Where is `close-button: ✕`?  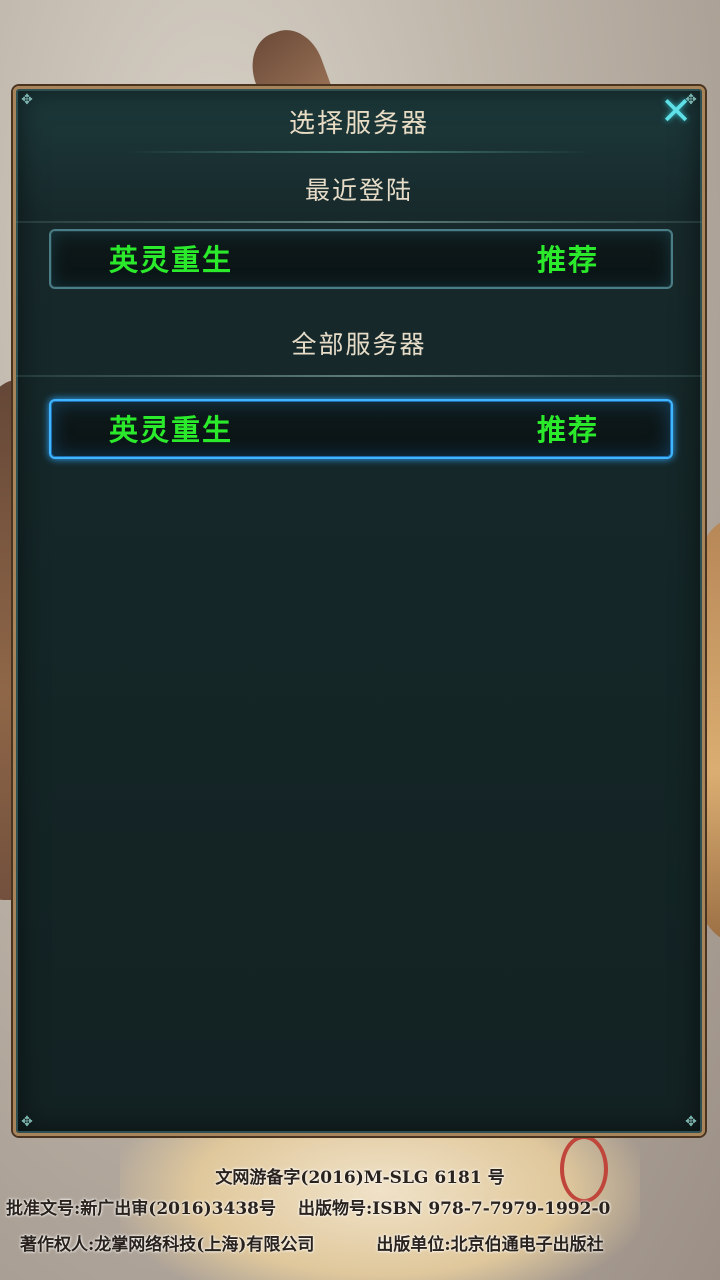 close-button: ✕ is located at coordinates (676, 111).